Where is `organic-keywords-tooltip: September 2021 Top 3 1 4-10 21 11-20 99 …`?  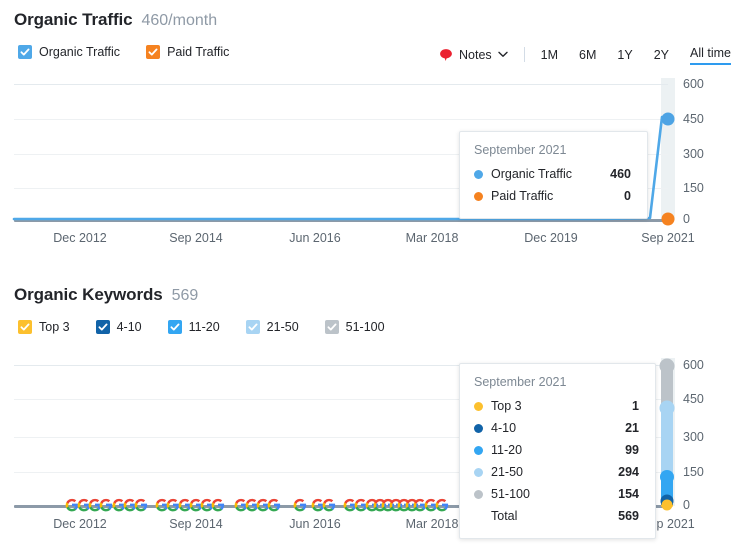 organic-keywords-tooltip: September 2021 Top 3 1 4-10 21 11-20 99 … is located at coordinates (557, 451).